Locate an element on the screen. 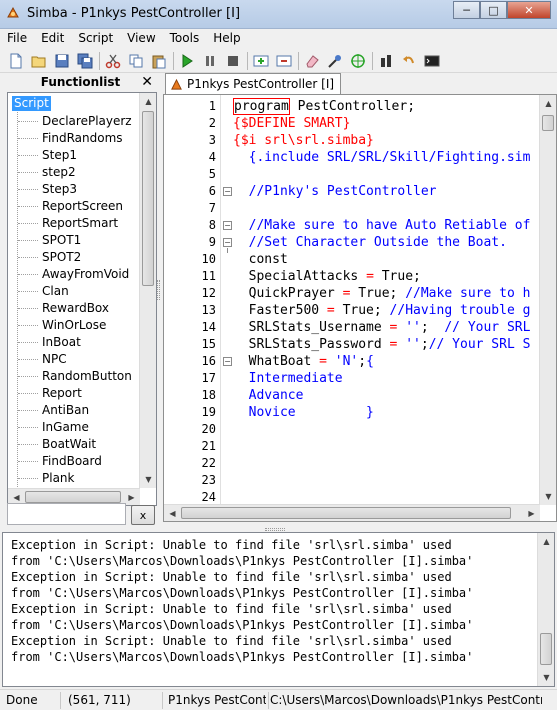  functionlist-search-input is located at coordinates (66, 514).